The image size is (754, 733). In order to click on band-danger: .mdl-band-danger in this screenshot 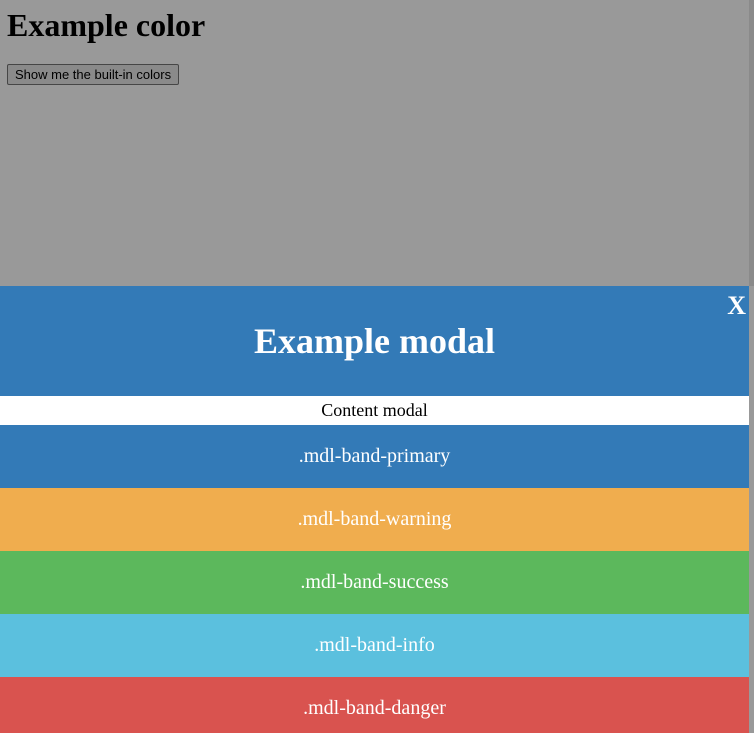, I will do `click(374, 705)`.